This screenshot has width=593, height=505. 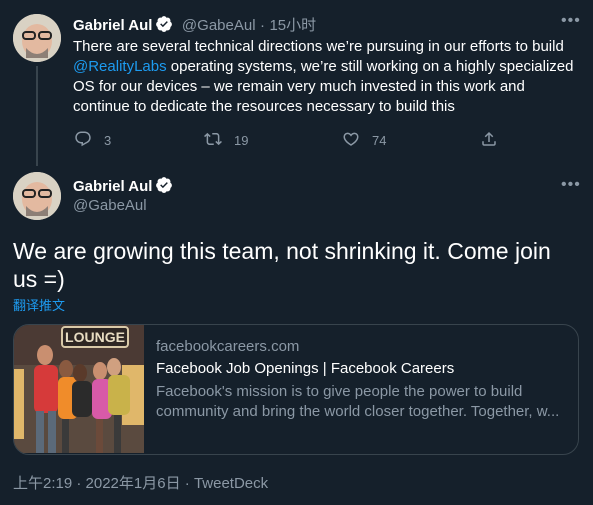 What do you see at coordinates (228, 346) in the screenshot?
I see `card-domain: facebookcareers.com` at bounding box center [228, 346].